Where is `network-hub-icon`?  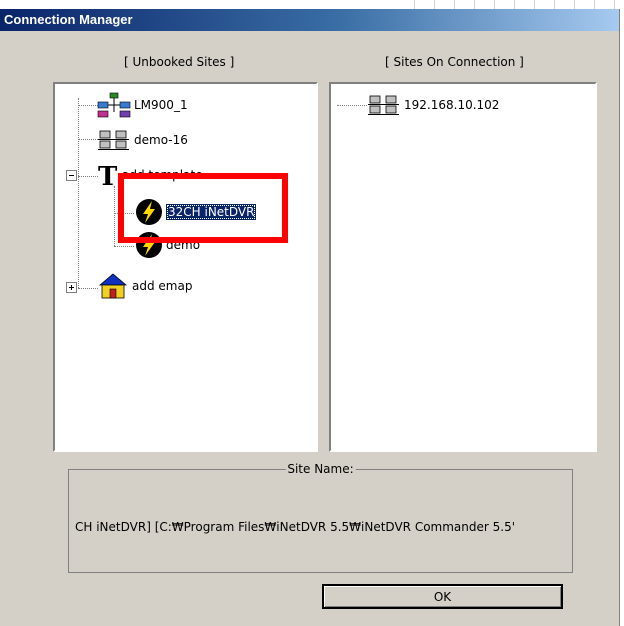 network-hub-icon is located at coordinates (114, 105).